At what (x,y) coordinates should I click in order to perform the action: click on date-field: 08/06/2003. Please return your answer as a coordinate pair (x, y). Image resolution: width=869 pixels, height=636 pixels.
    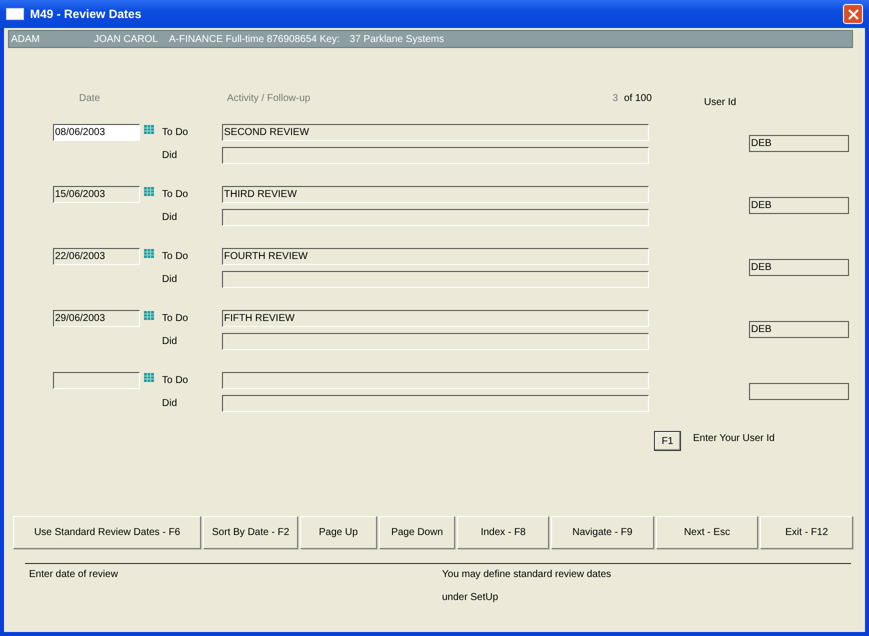
    Looking at the image, I should click on (96, 132).